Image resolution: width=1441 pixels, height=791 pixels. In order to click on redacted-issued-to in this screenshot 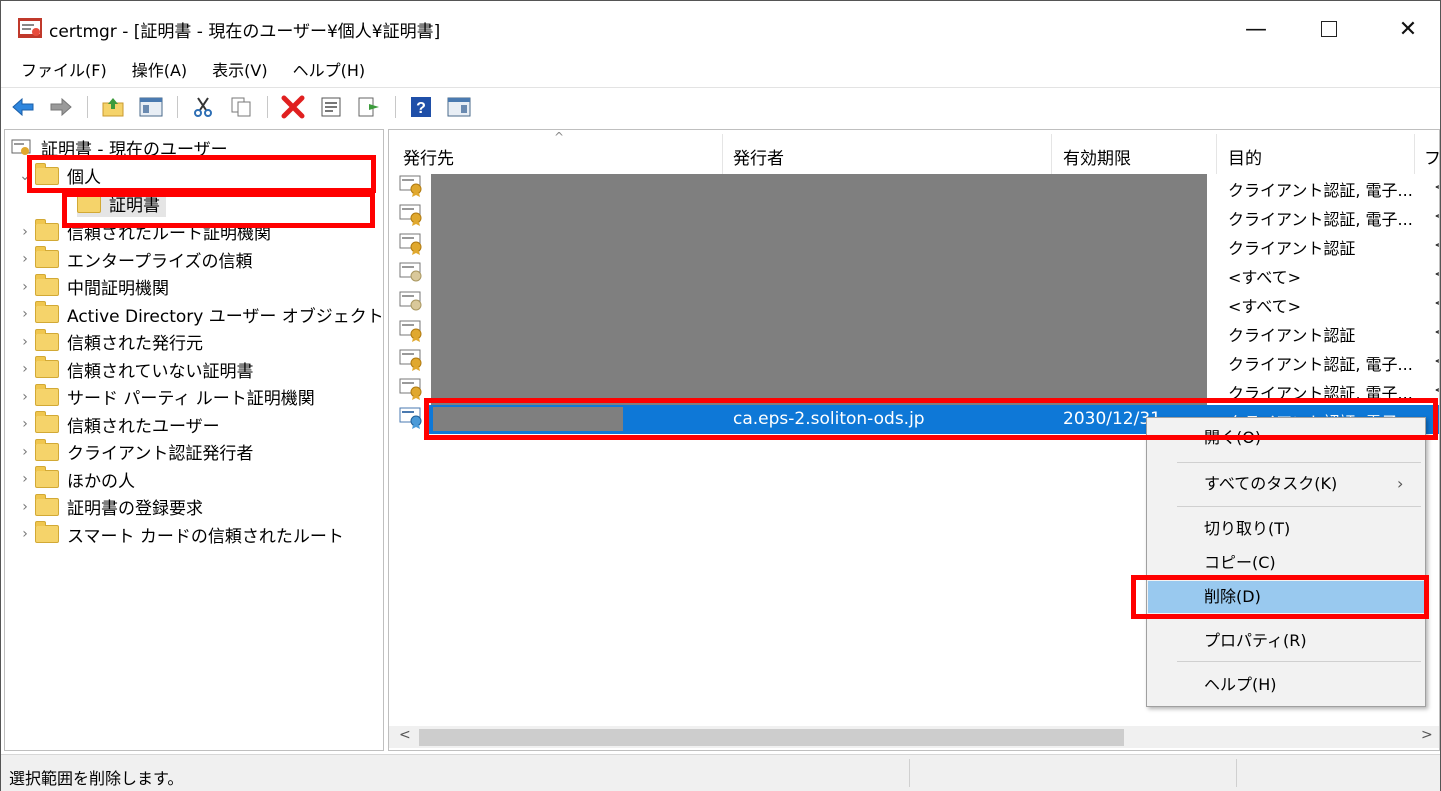, I will do `click(528, 419)`.